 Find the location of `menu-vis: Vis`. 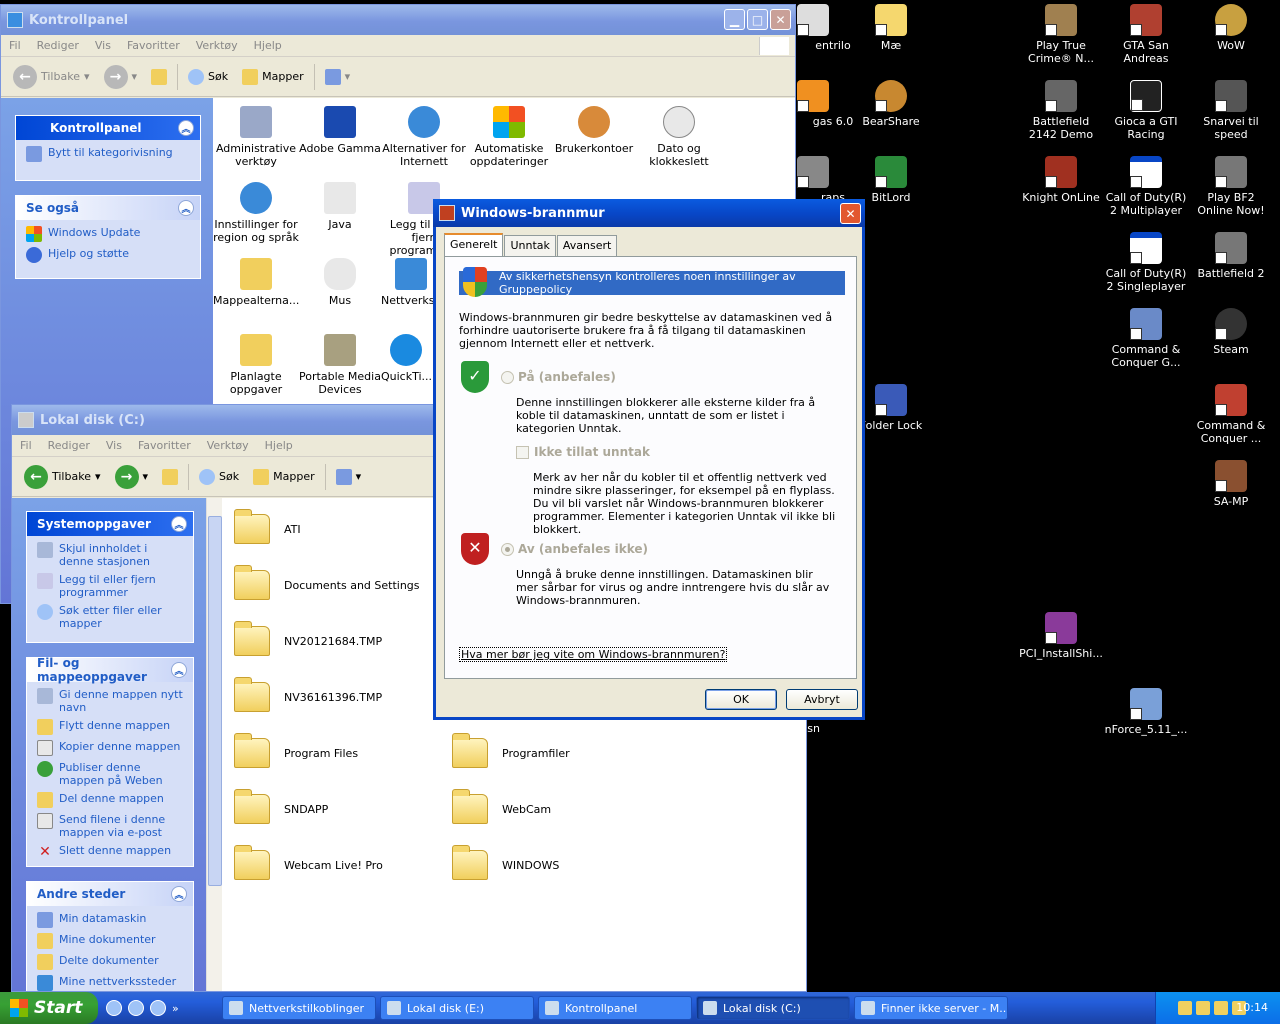

menu-vis: Vis is located at coordinates (114, 445).